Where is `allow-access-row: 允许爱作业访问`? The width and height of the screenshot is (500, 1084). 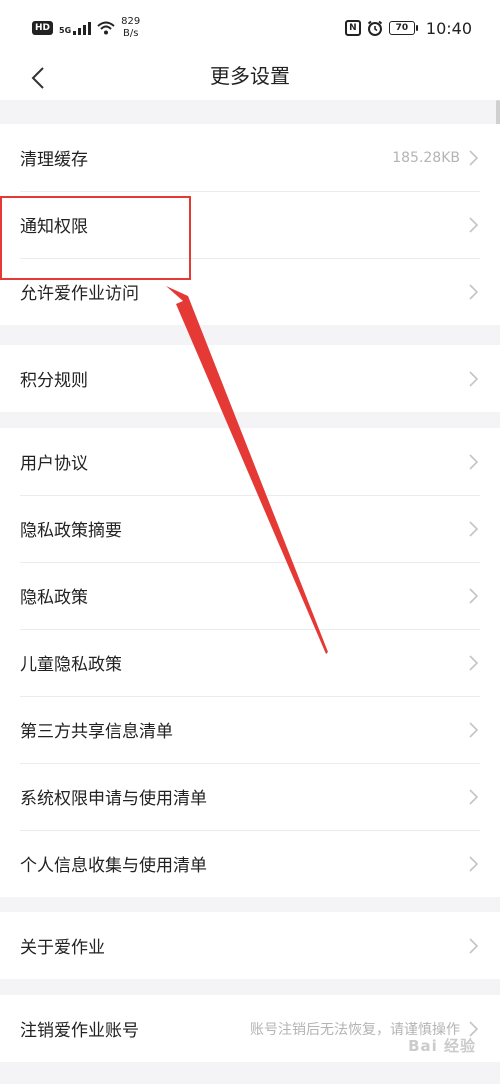 allow-access-row: 允许爱作业访问 is located at coordinates (250, 291).